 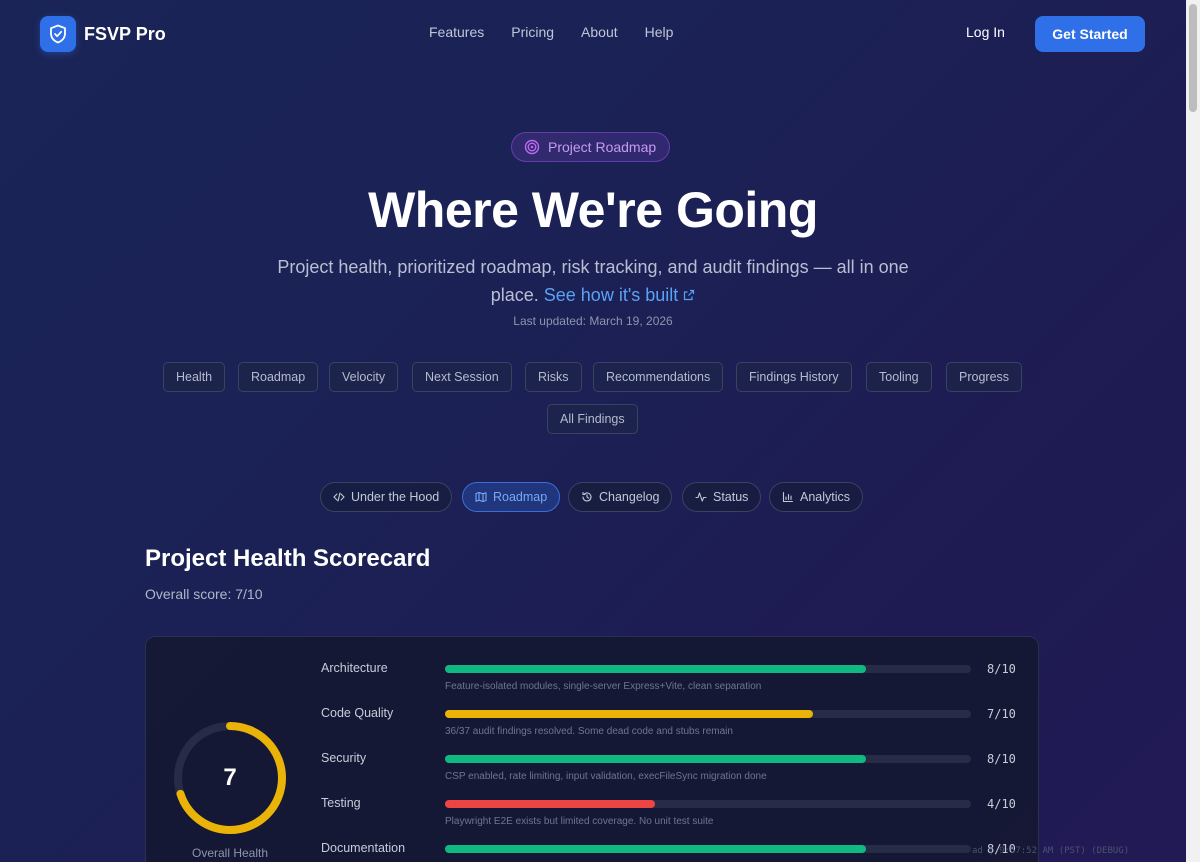 I want to click on code-icon, so click(x=339, y=497).